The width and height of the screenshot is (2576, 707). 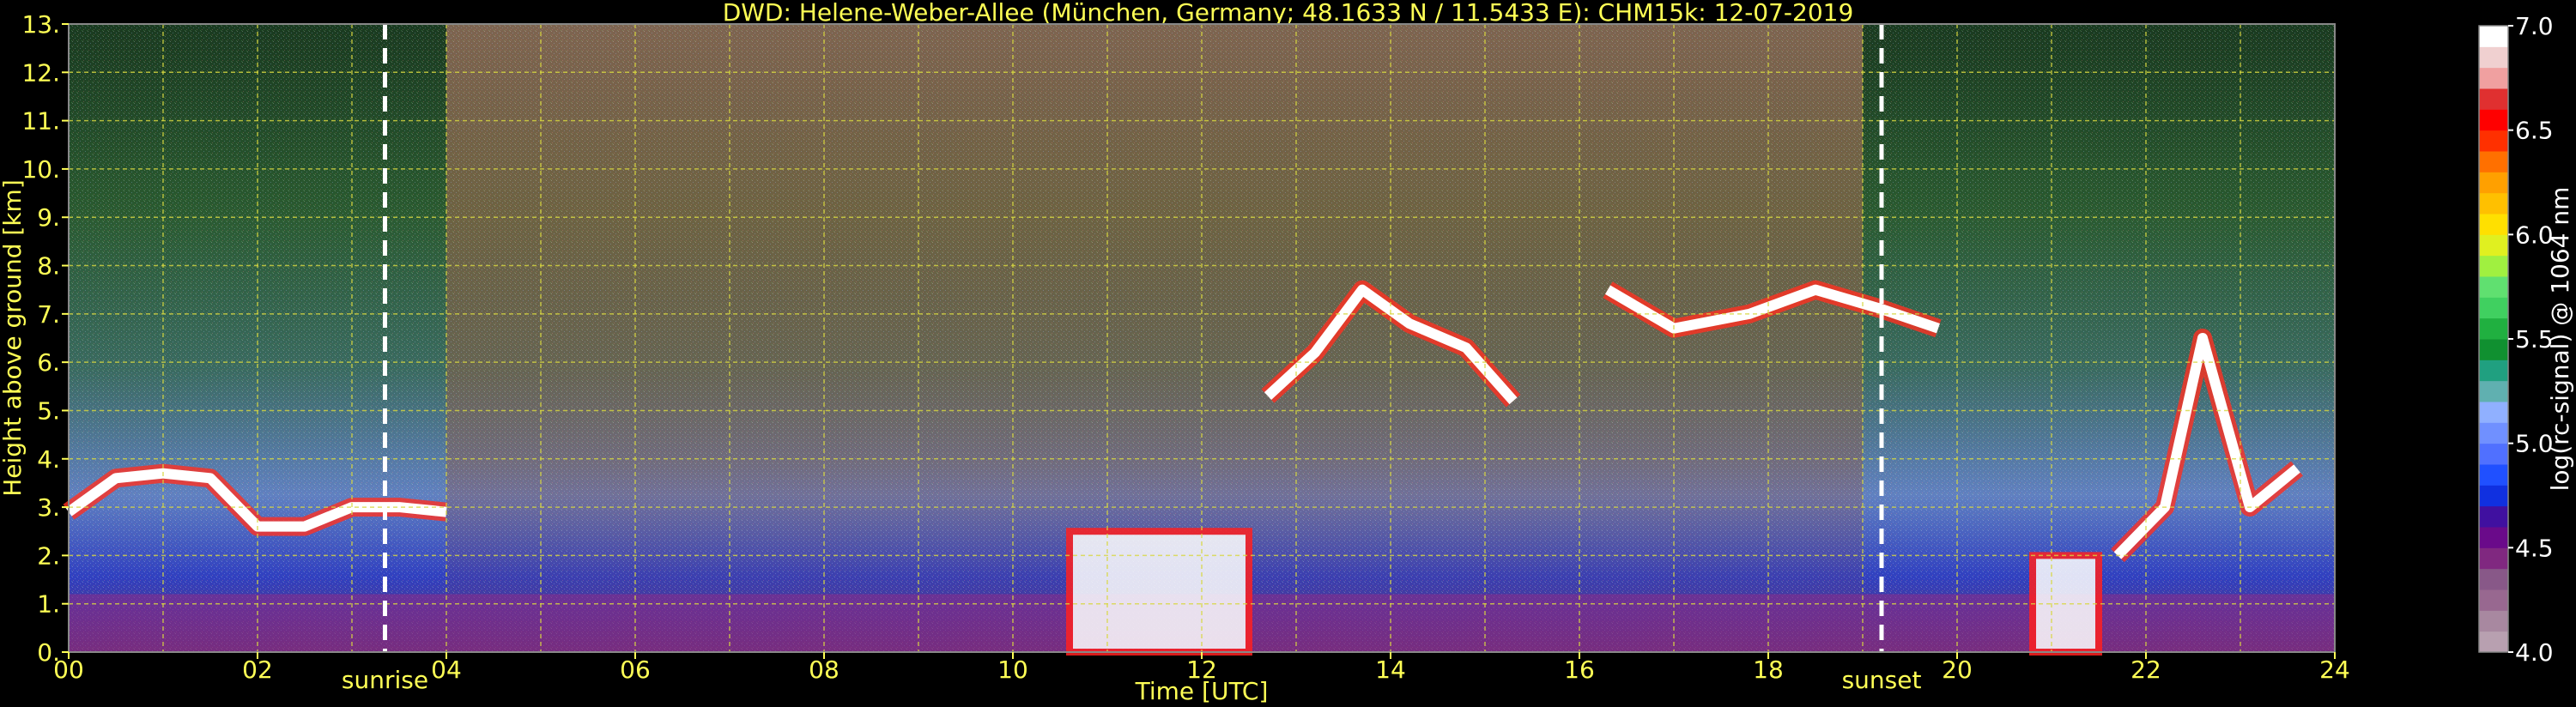 I want to click on annotation-label: sunset, so click(x=1882, y=680).